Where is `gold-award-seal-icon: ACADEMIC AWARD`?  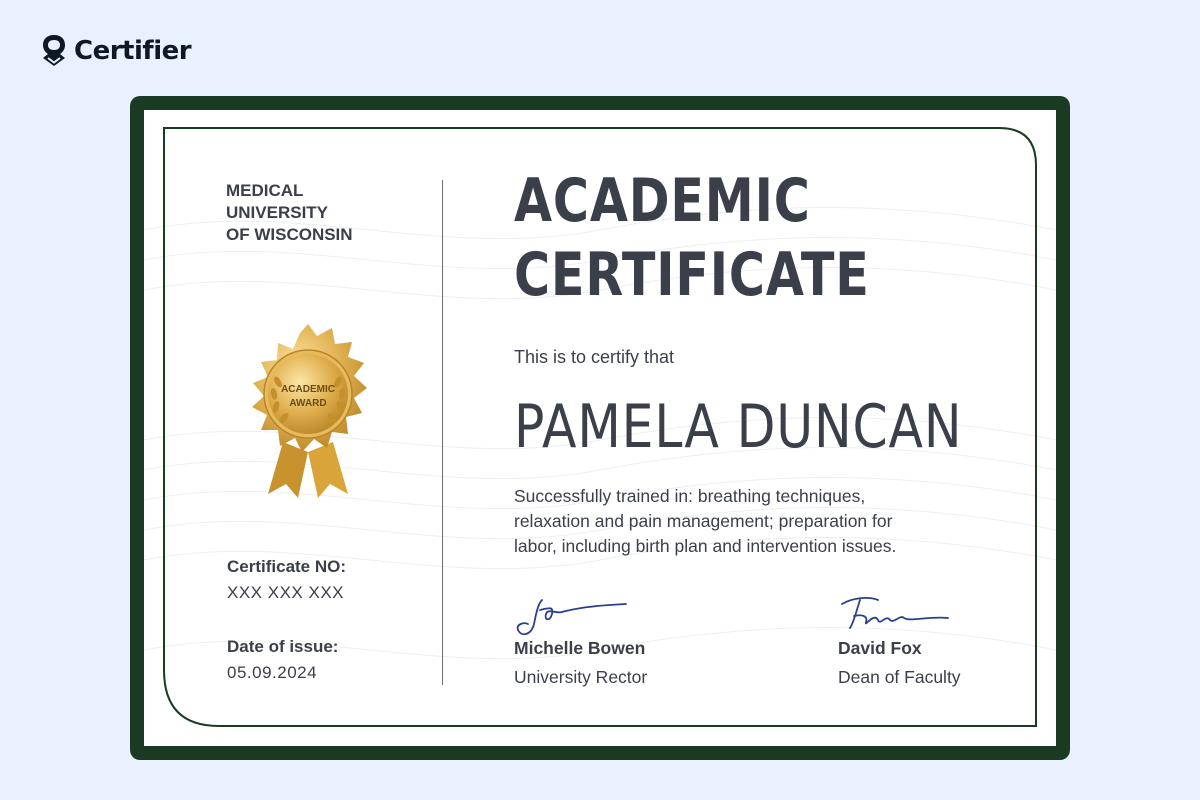 gold-award-seal-icon: ACADEMIC AWARD is located at coordinates (309, 411).